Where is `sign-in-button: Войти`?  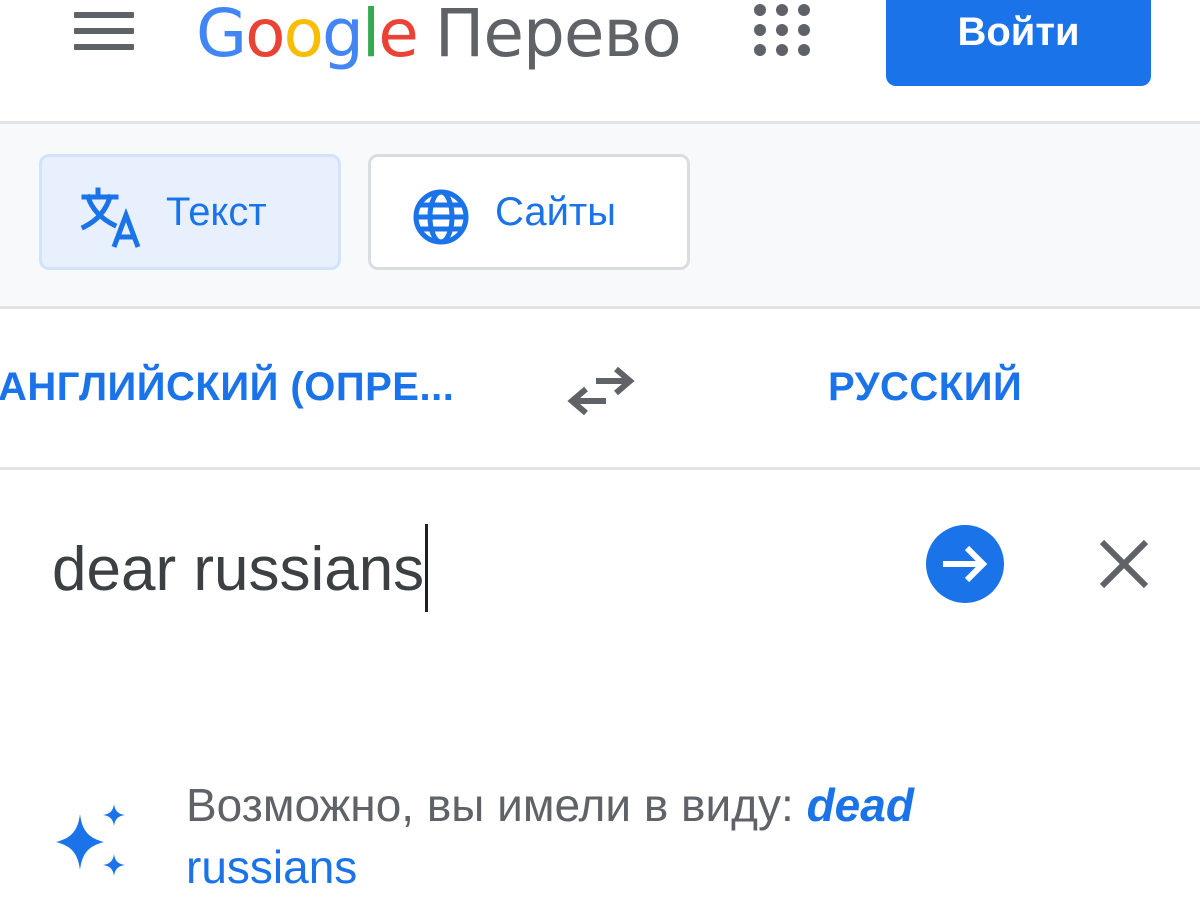 sign-in-button: Войти is located at coordinates (1018, 43).